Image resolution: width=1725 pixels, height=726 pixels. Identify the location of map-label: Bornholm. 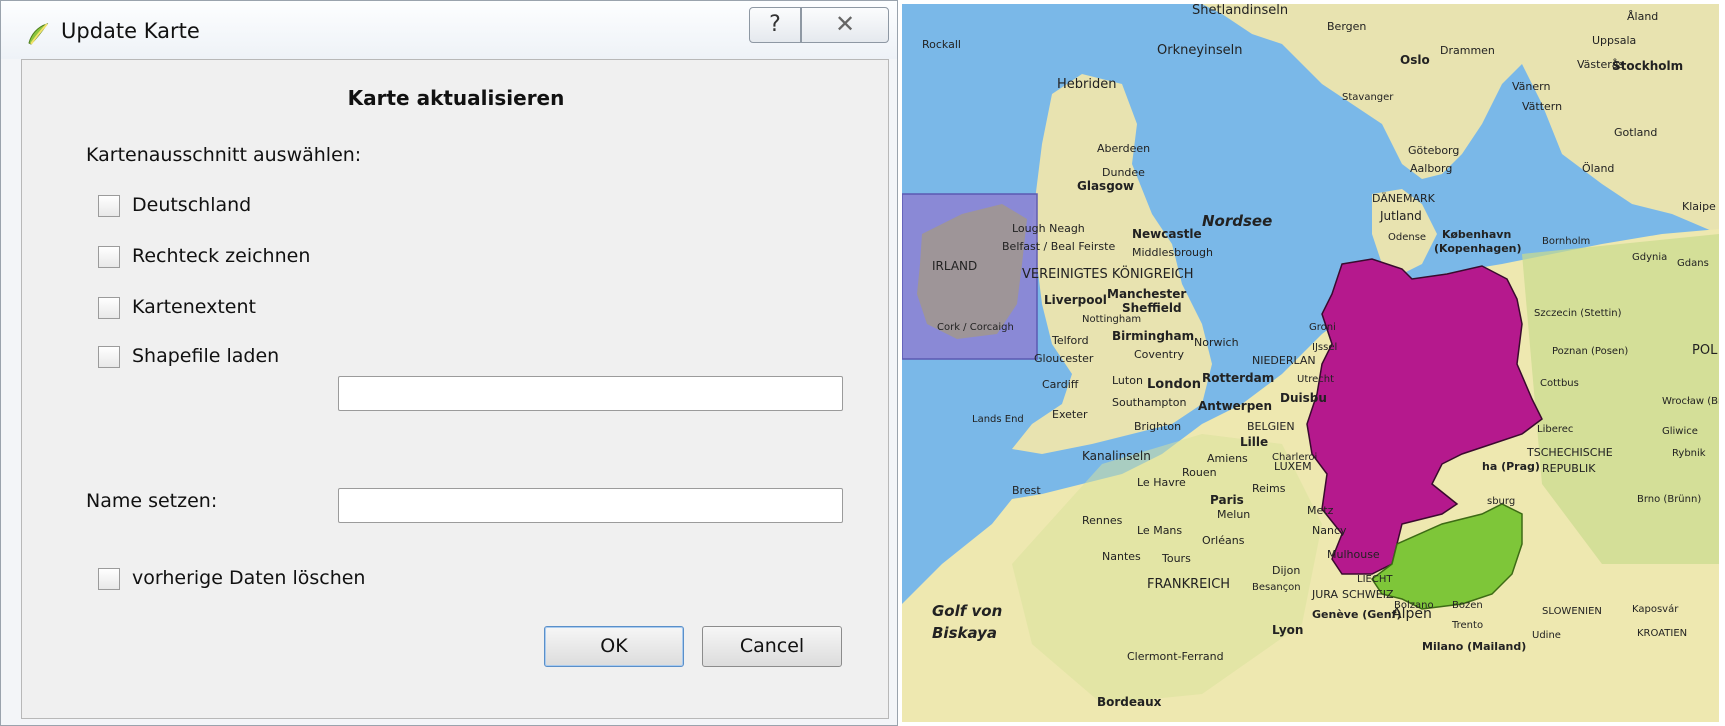
(1566, 241).